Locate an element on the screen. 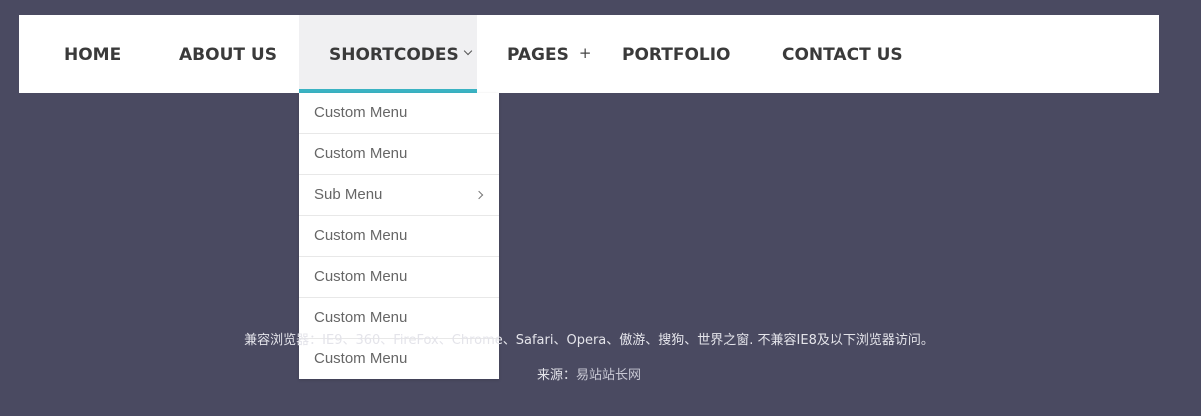 This screenshot has width=1201, height=416. nav-item-label: HOME is located at coordinates (93, 55).